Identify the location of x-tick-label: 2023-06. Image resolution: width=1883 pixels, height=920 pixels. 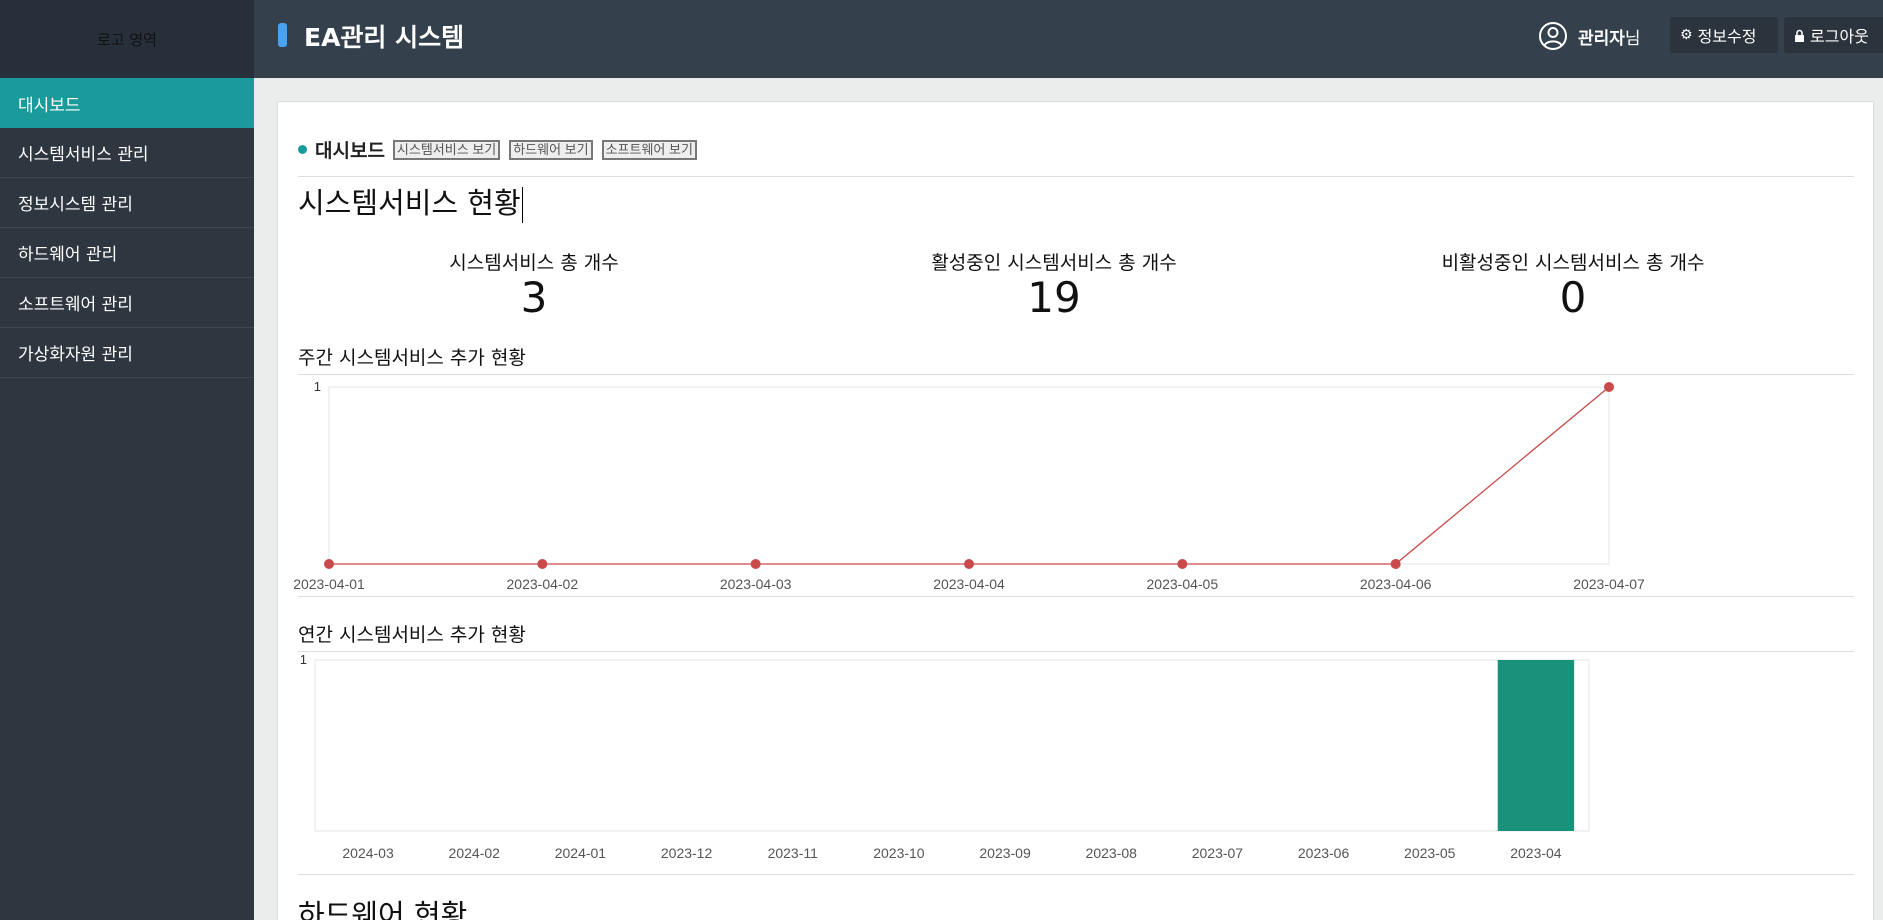
(1324, 853).